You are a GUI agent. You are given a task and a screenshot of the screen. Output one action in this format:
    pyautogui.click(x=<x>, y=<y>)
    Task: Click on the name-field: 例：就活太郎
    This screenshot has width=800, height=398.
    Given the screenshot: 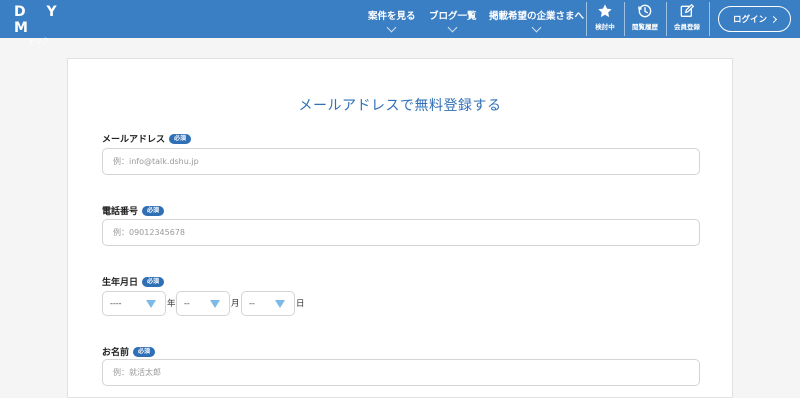 What is the action you would take?
    pyautogui.click(x=401, y=372)
    